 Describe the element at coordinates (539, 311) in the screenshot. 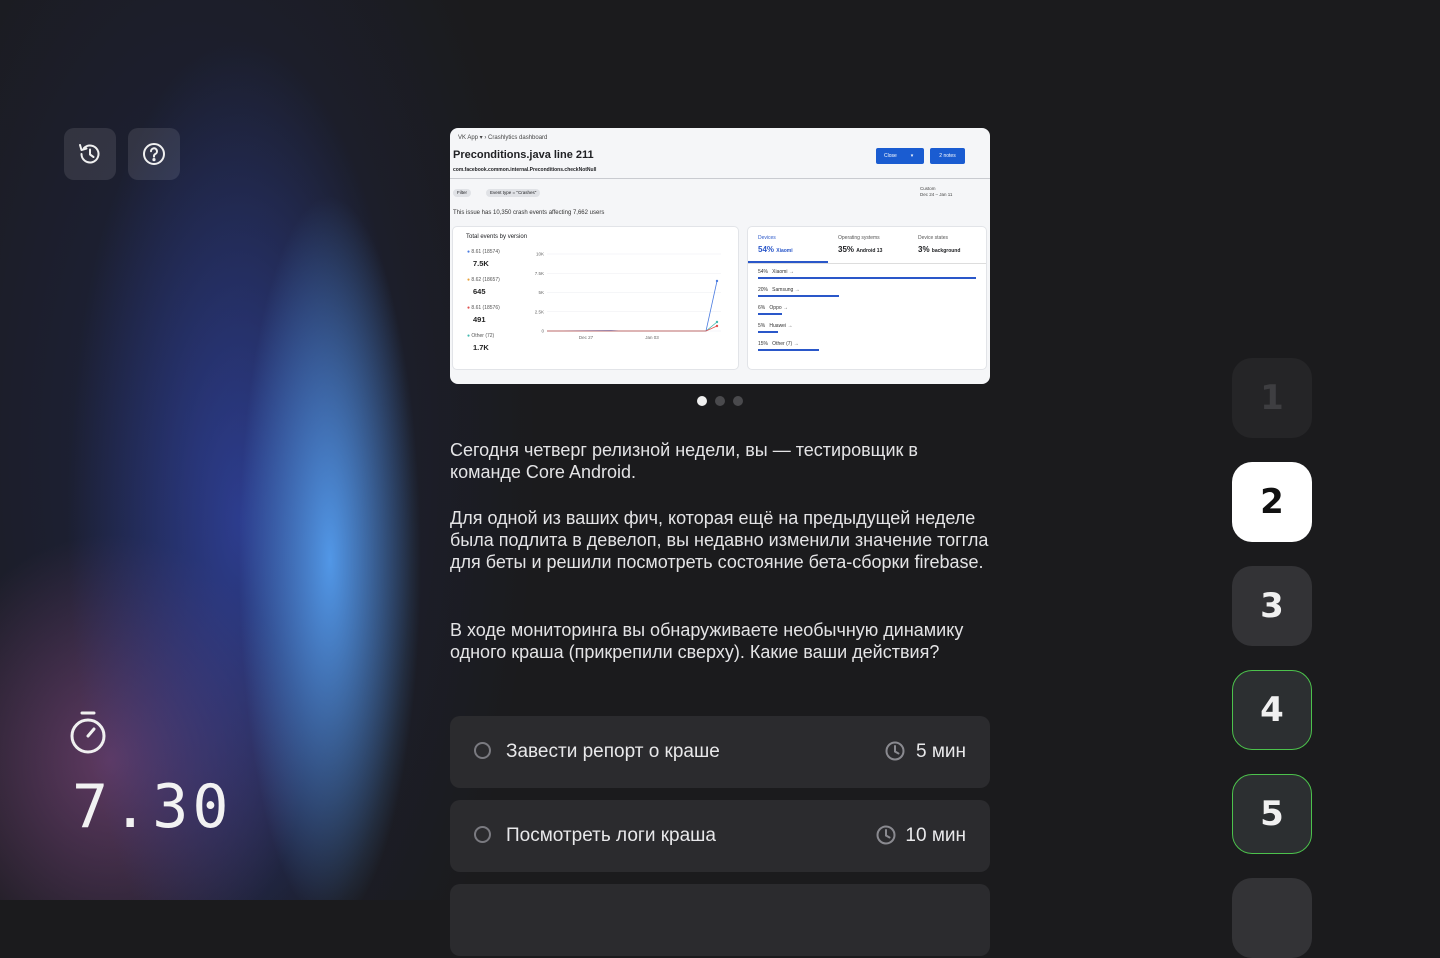

I see `y-tick-label: 2.5K` at that location.